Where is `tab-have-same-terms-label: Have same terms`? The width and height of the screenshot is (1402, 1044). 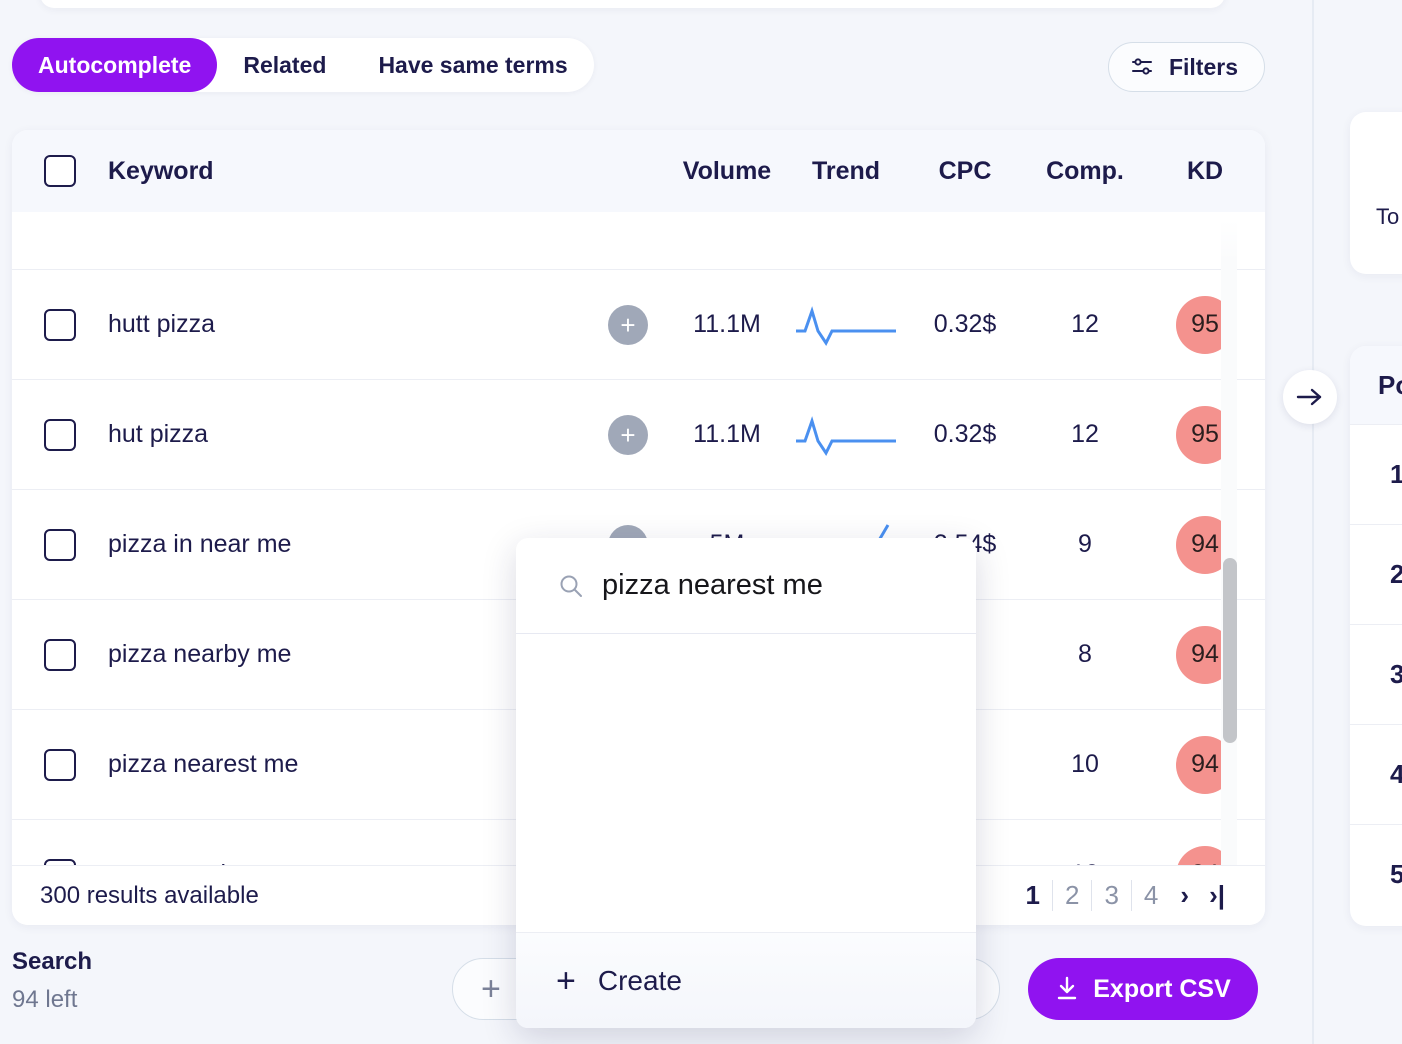 tab-have-same-terms-label: Have same terms is located at coordinates (473, 64).